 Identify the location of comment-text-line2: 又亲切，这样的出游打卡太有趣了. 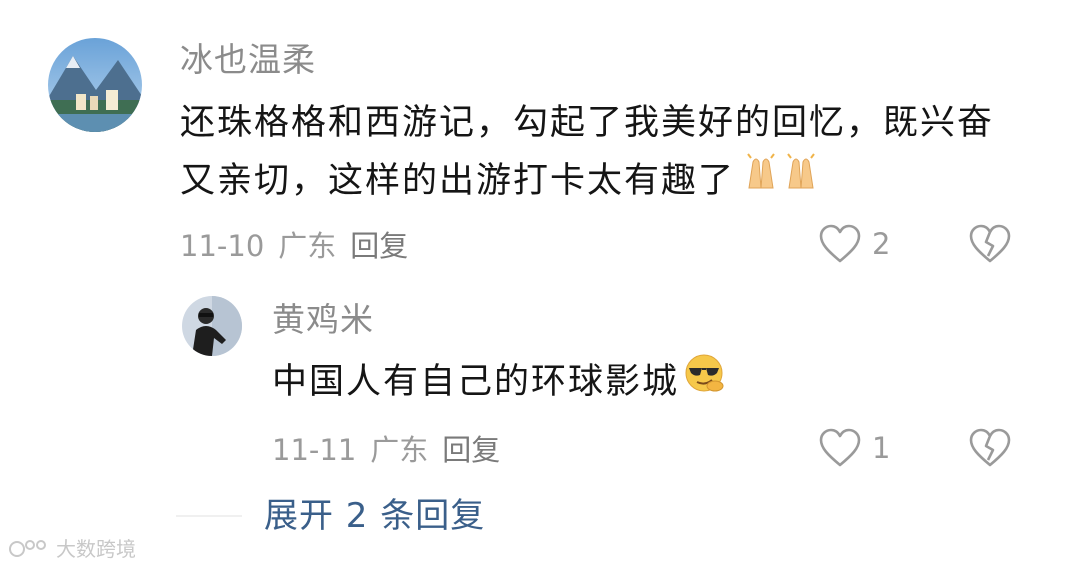
(458, 181).